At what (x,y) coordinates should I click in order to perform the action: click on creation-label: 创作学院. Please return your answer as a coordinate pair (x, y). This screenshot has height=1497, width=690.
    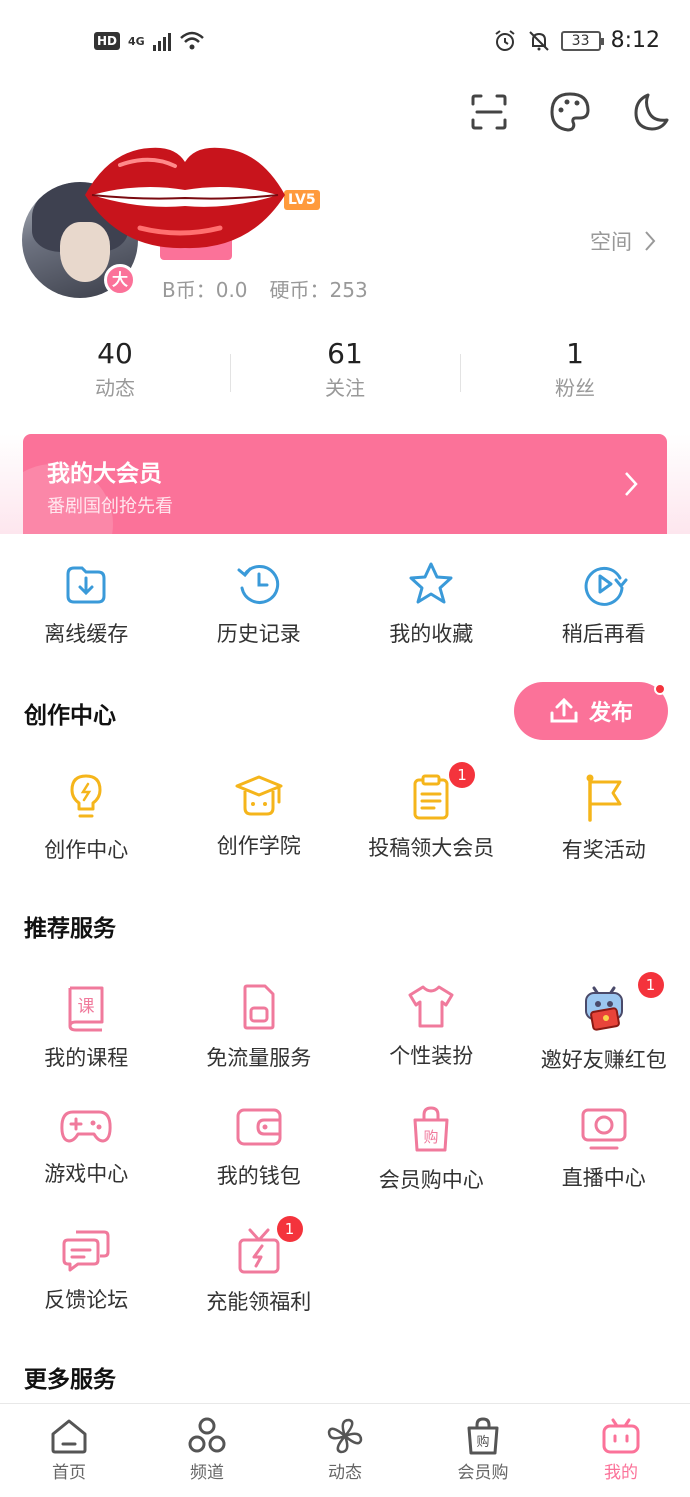
    Looking at the image, I should click on (258, 846).